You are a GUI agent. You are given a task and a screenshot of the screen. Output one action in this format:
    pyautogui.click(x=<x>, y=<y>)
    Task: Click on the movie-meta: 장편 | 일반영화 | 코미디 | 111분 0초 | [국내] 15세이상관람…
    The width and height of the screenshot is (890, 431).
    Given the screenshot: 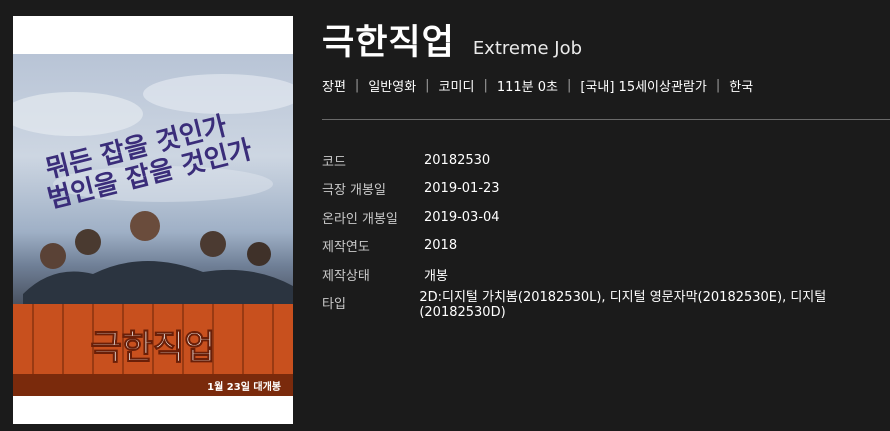 What is the action you would take?
    pyautogui.click(x=537, y=85)
    